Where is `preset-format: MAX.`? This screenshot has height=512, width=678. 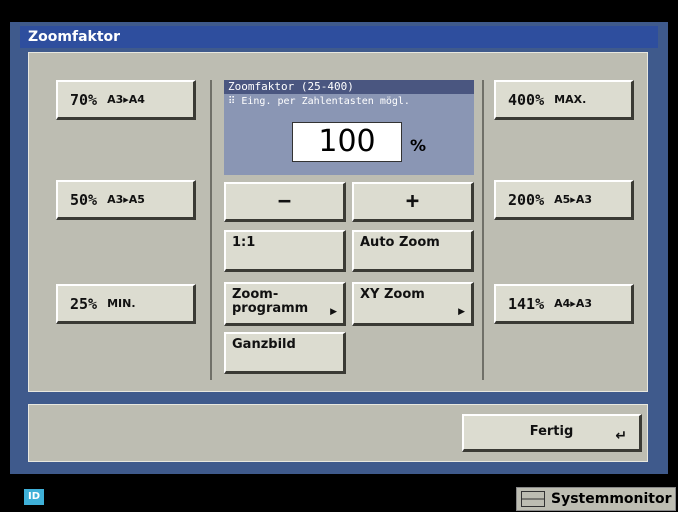 preset-format: MAX. is located at coordinates (570, 99).